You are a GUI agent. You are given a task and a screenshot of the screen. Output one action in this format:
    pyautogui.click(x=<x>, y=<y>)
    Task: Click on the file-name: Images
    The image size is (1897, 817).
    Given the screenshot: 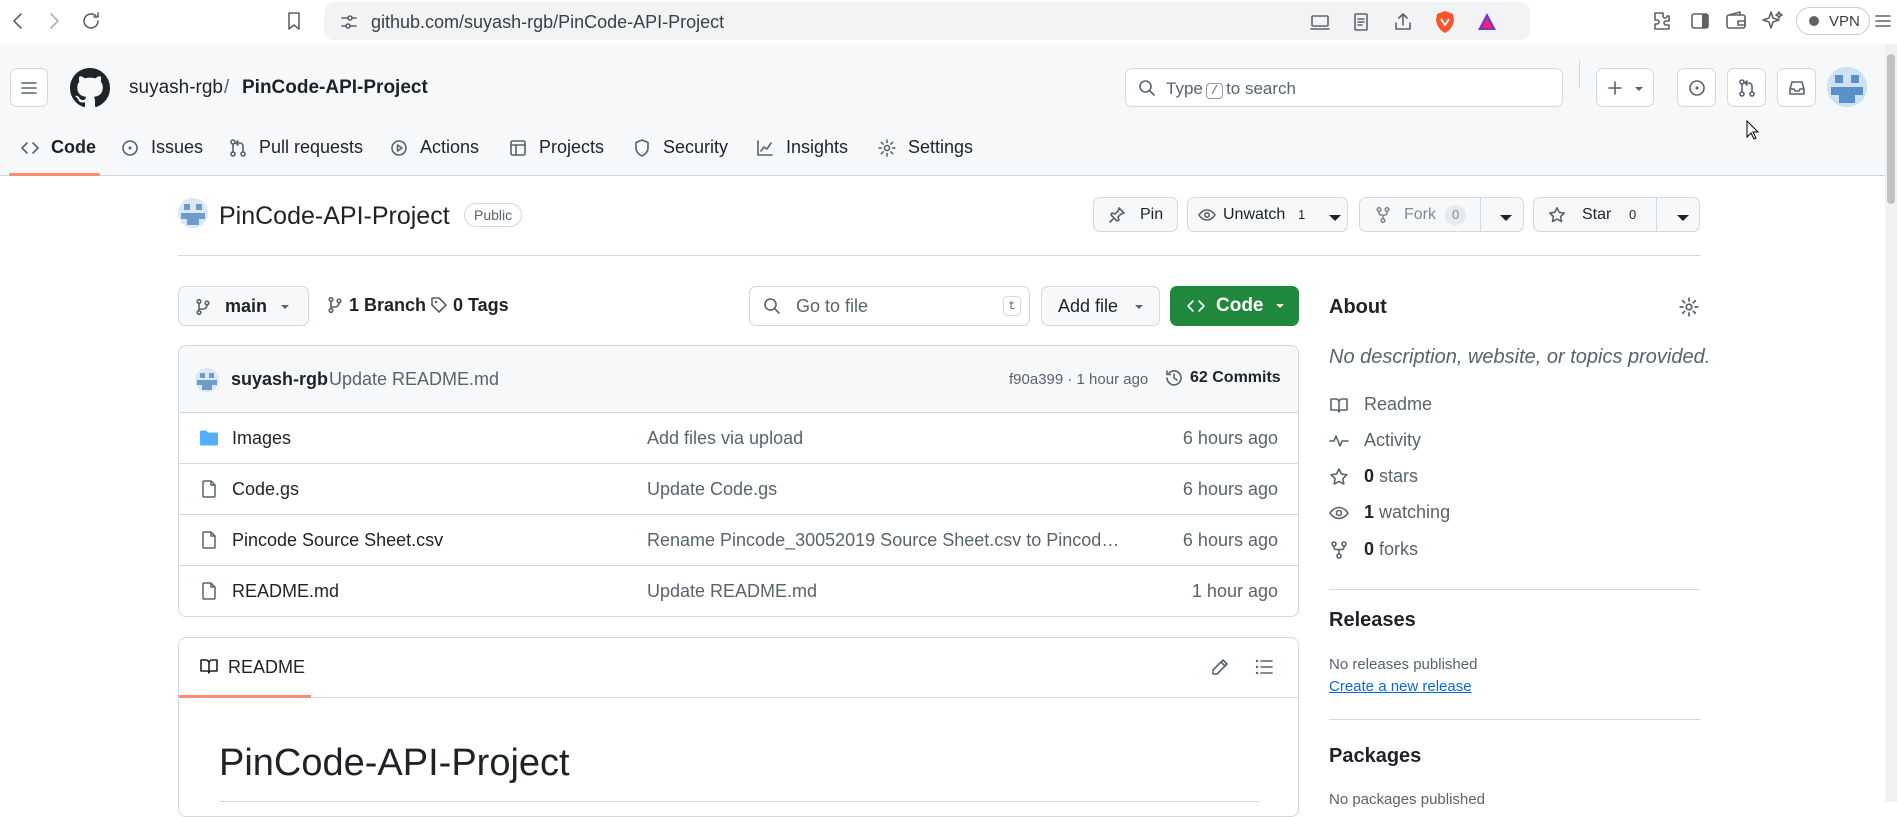 What is the action you would take?
    pyautogui.click(x=261, y=438)
    